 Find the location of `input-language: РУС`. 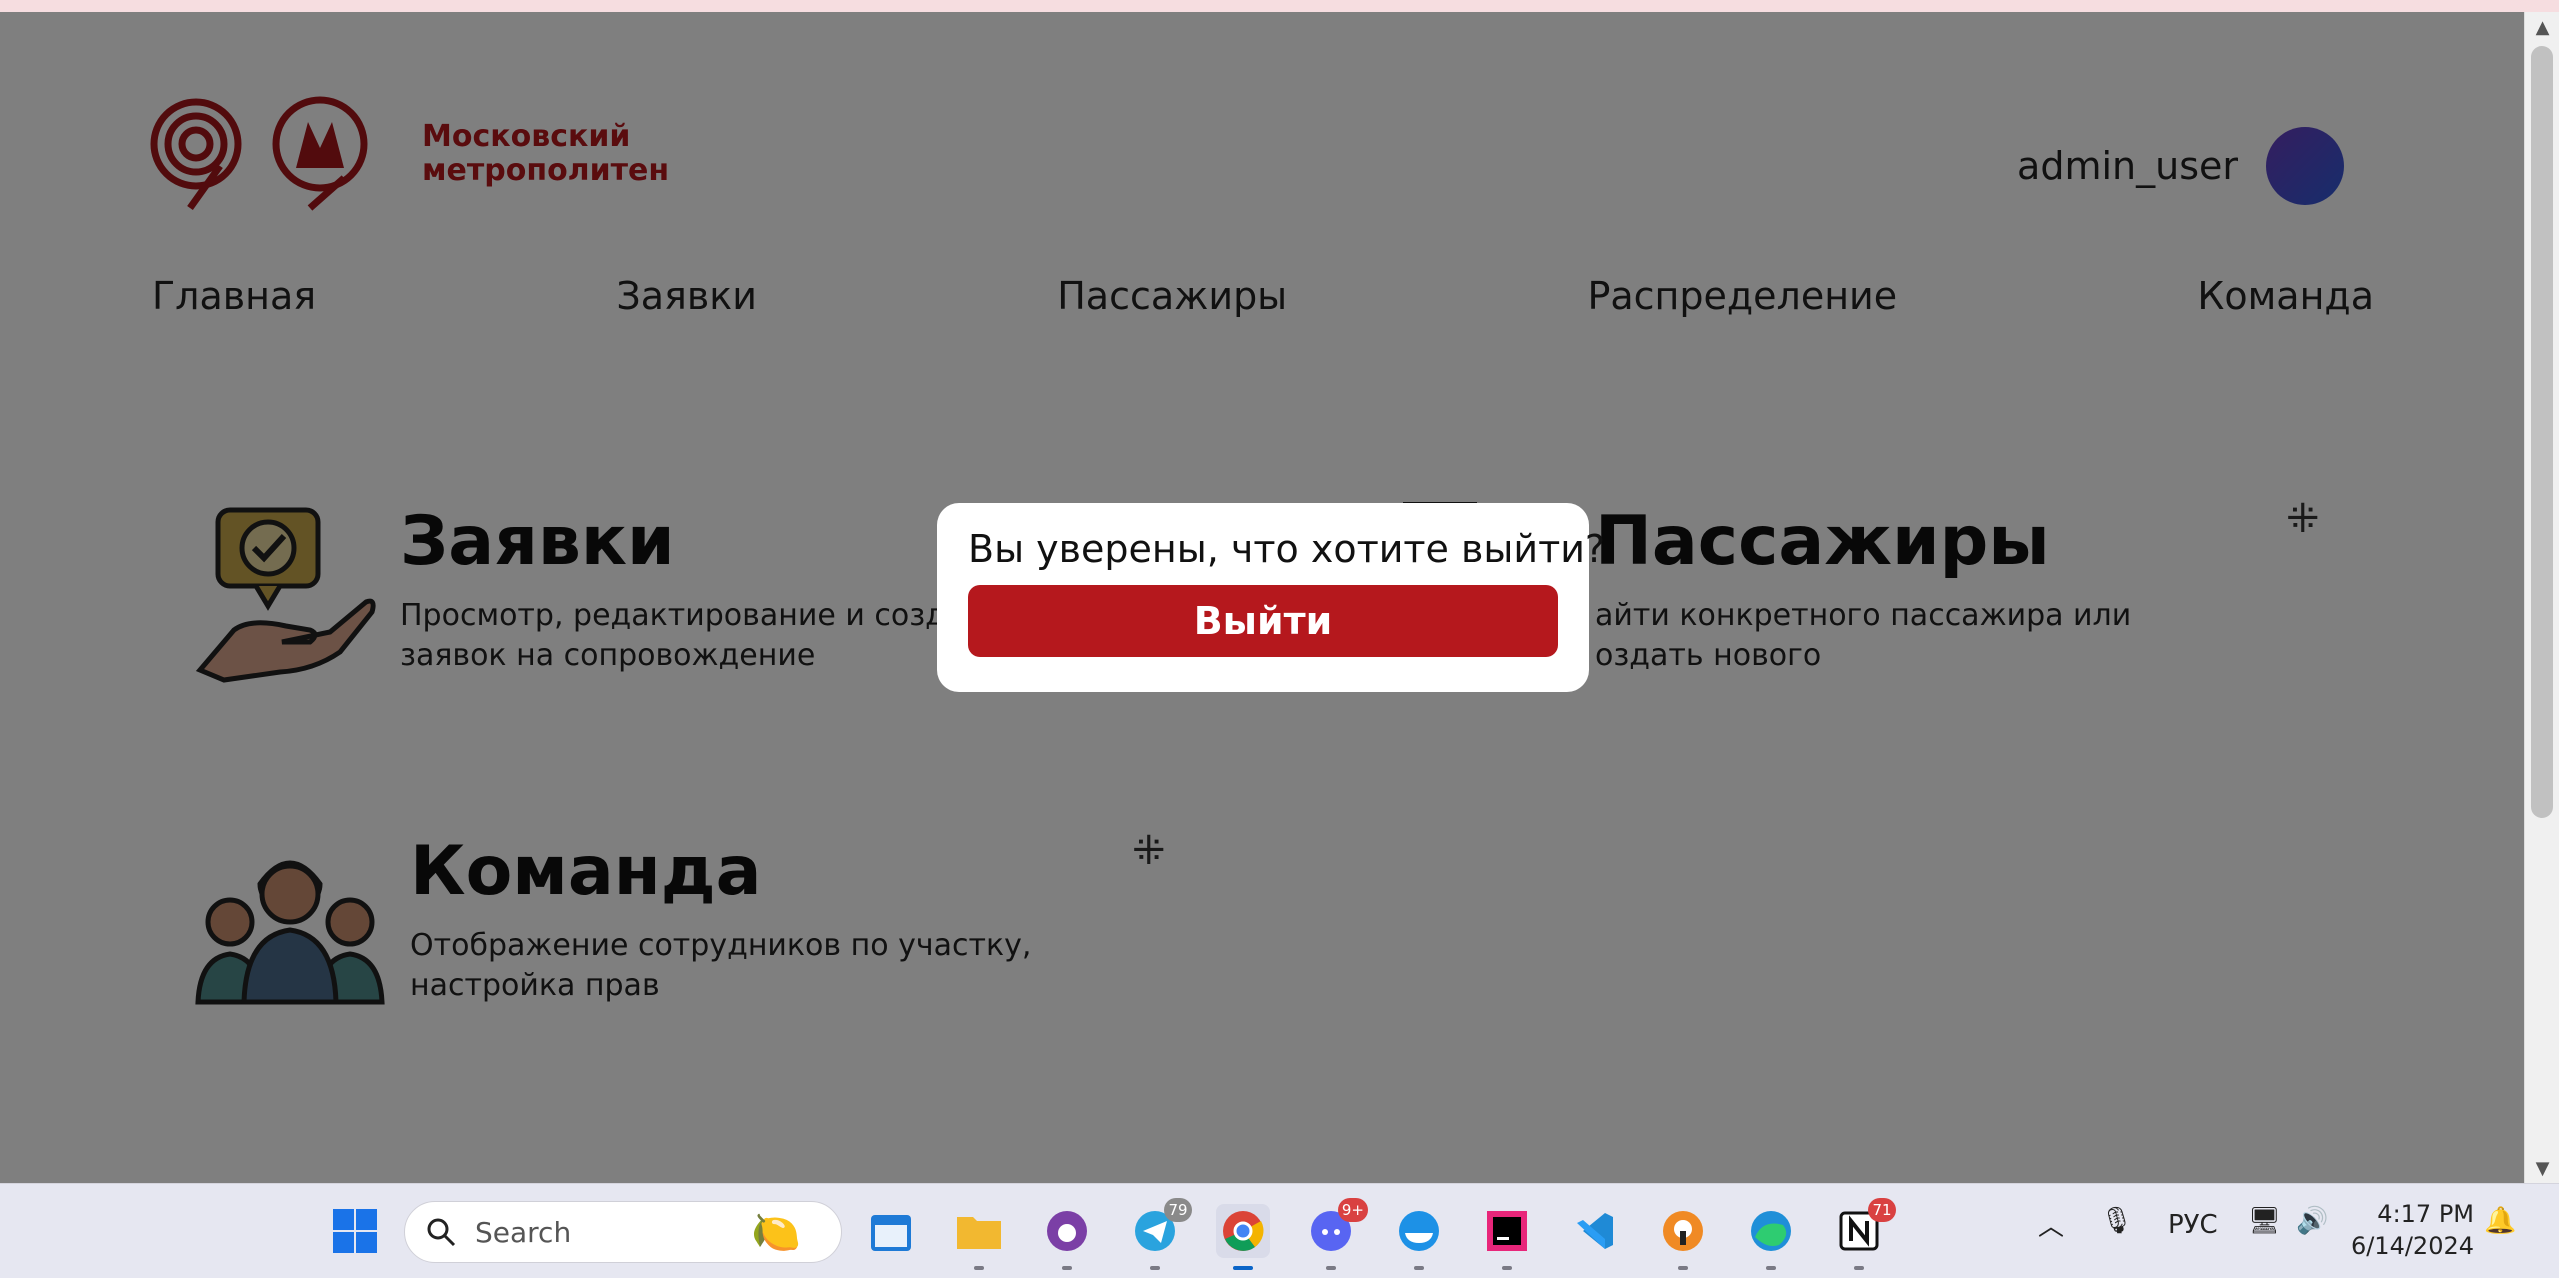

input-language: РУС is located at coordinates (2193, 1225).